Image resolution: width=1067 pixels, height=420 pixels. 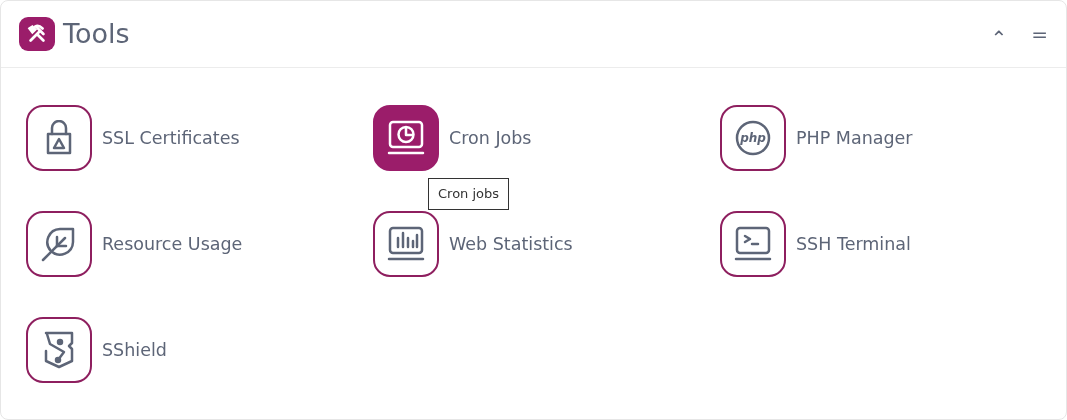 What do you see at coordinates (853, 244) in the screenshot?
I see `tool-link: SSH Terminal` at bounding box center [853, 244].